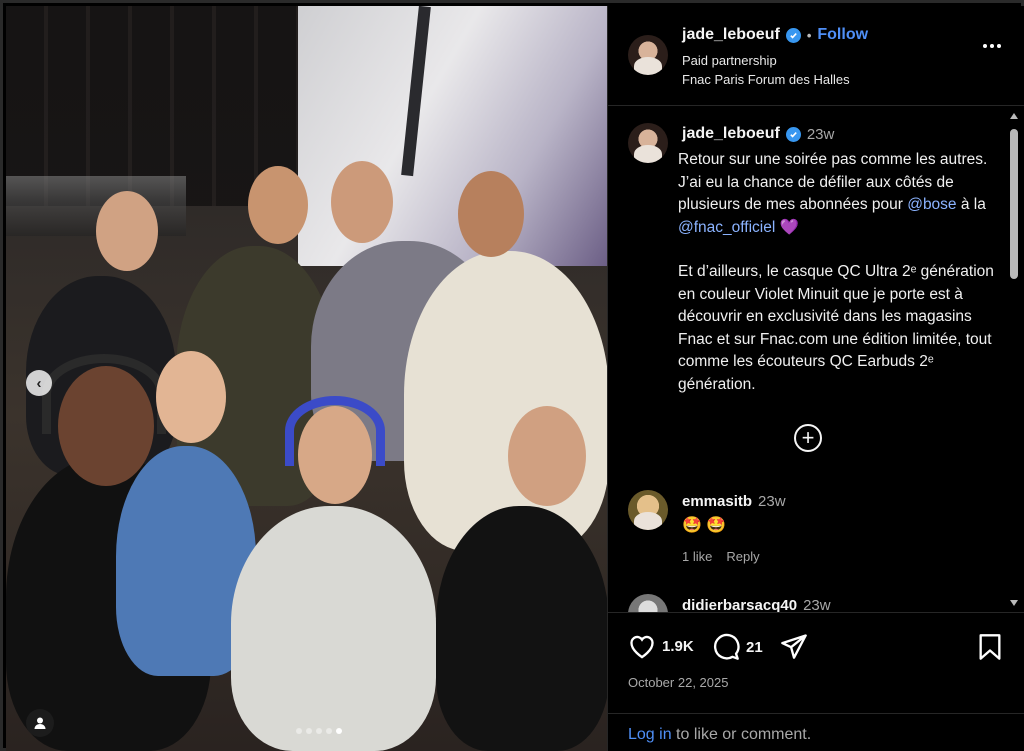 Image resolution: width=1024 pixels, height=751 pixels. What do you see at coordinates (642, 647) in the screenshot?
I see `heart-icon` at bounding box center [642, 647].